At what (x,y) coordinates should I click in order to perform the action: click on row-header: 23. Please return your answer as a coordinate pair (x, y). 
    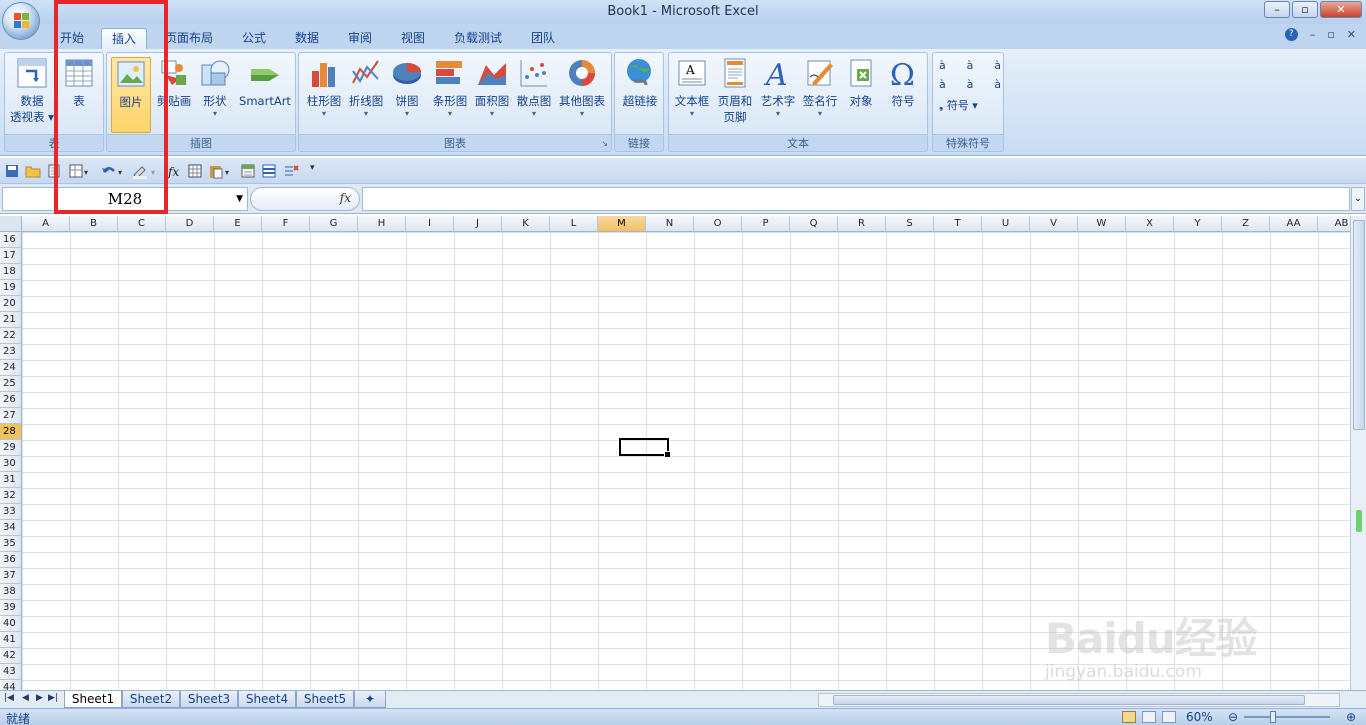
    Looking at the image, I should click on (11, 352).